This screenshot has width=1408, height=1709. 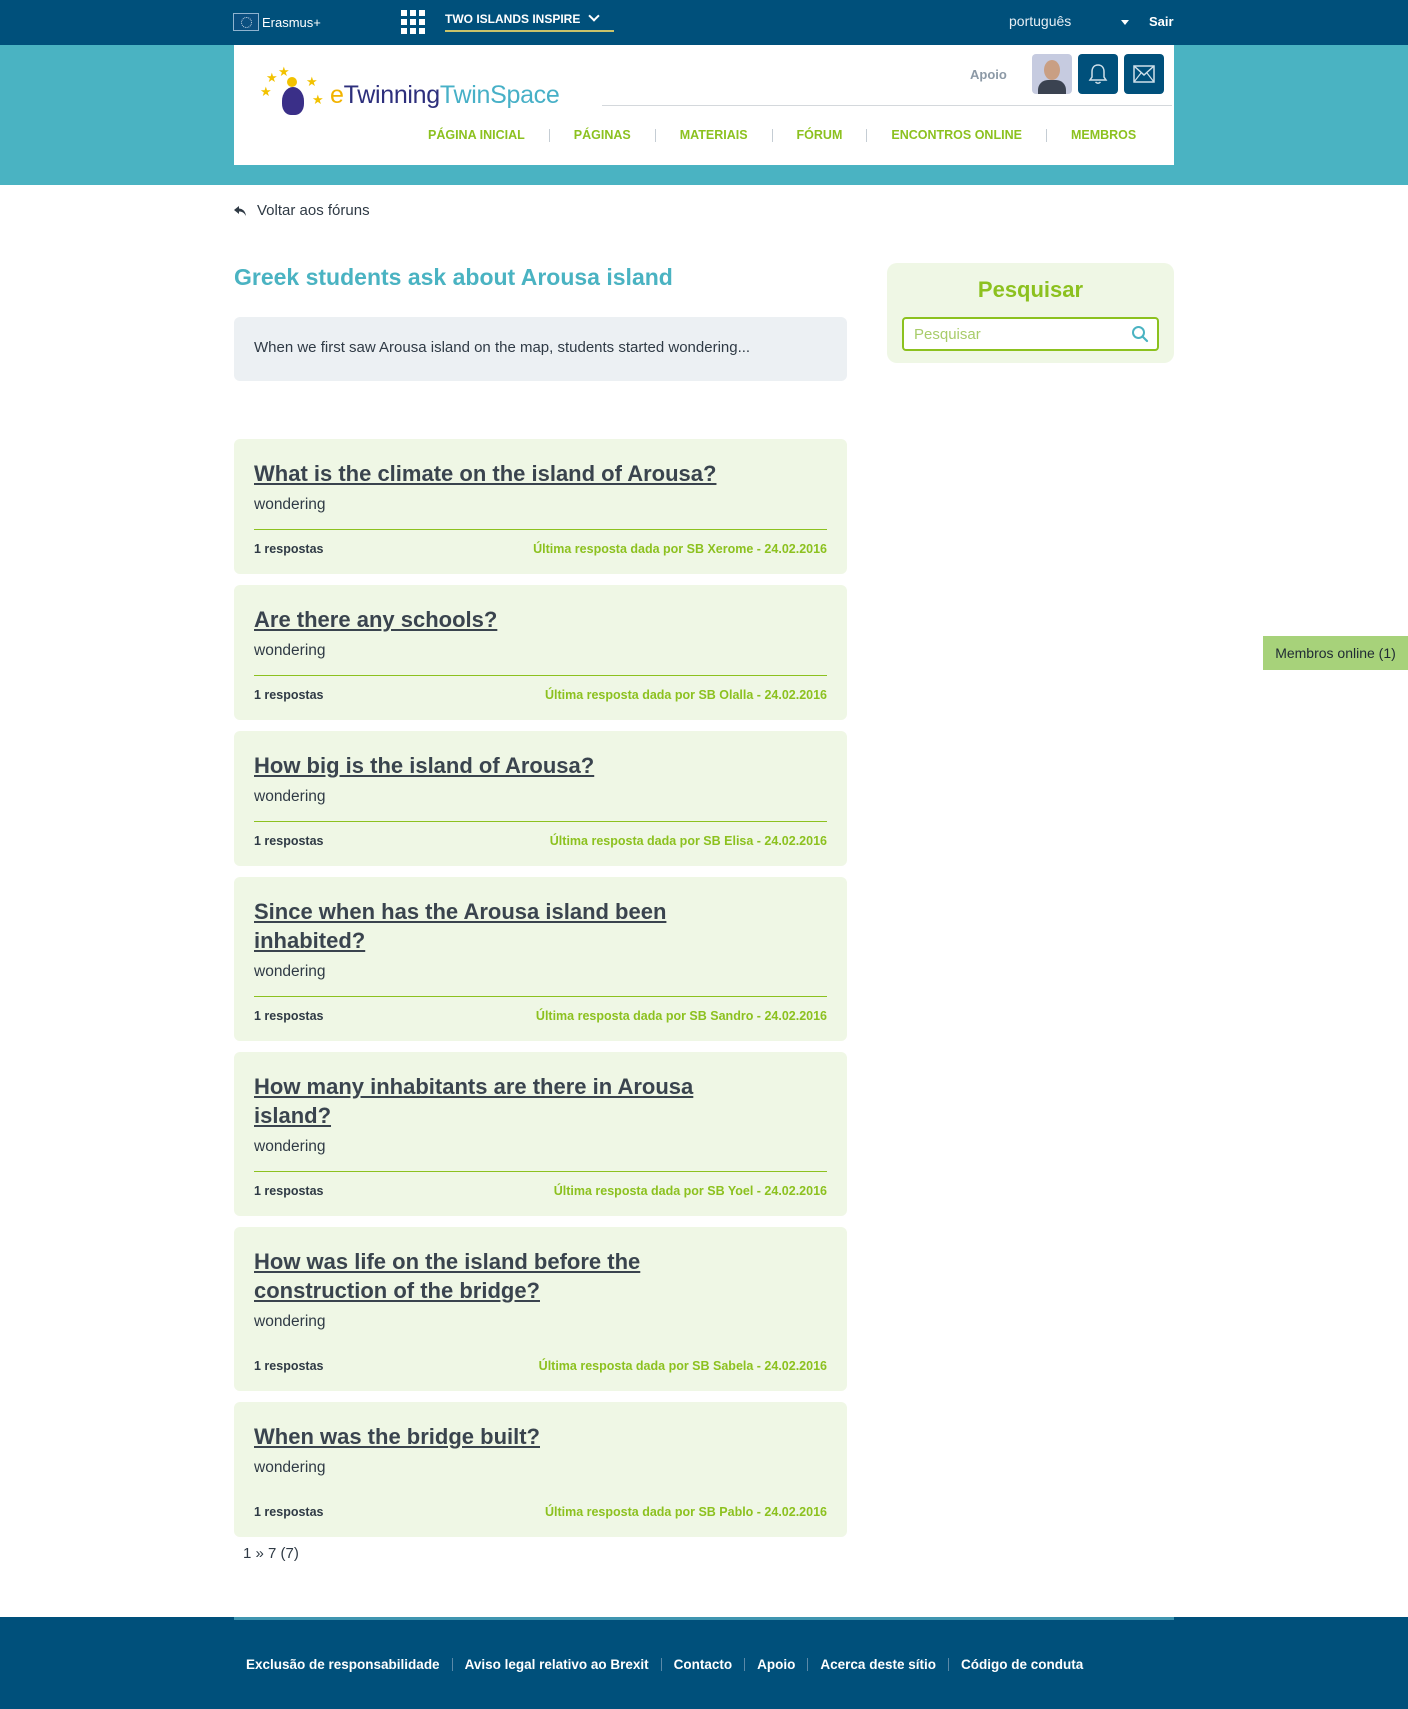 What do you see at coordinates (1040, 21) in the screenshot?
I see `language-value: português` at bounding box center [1040, 21].